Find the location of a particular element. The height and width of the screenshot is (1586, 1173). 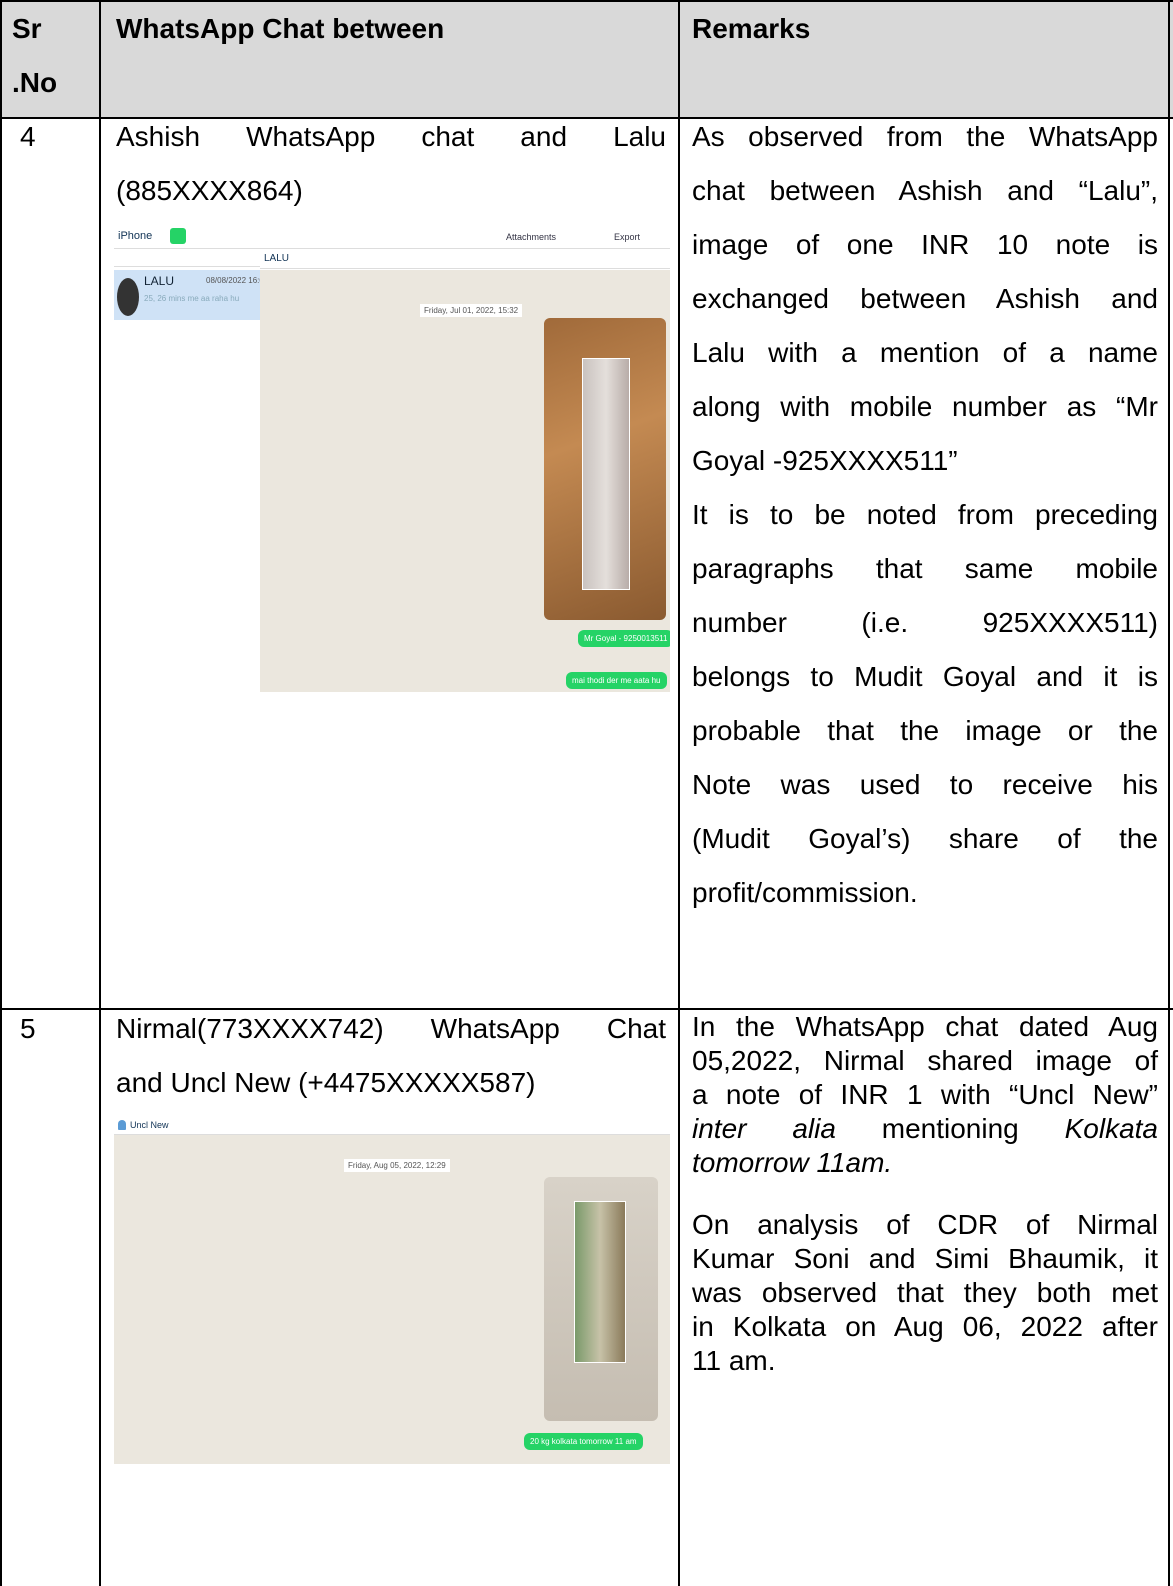

remarks-line: On analysis of CDR of Nirmal is located at coordinates (925, 1224).